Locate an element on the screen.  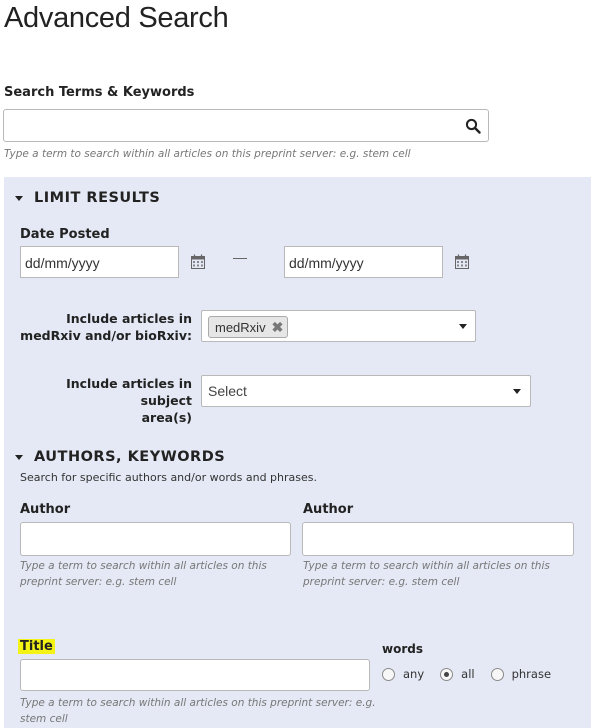
subject-filter-label-line2: area(s) is located at coordinates (166, 417).